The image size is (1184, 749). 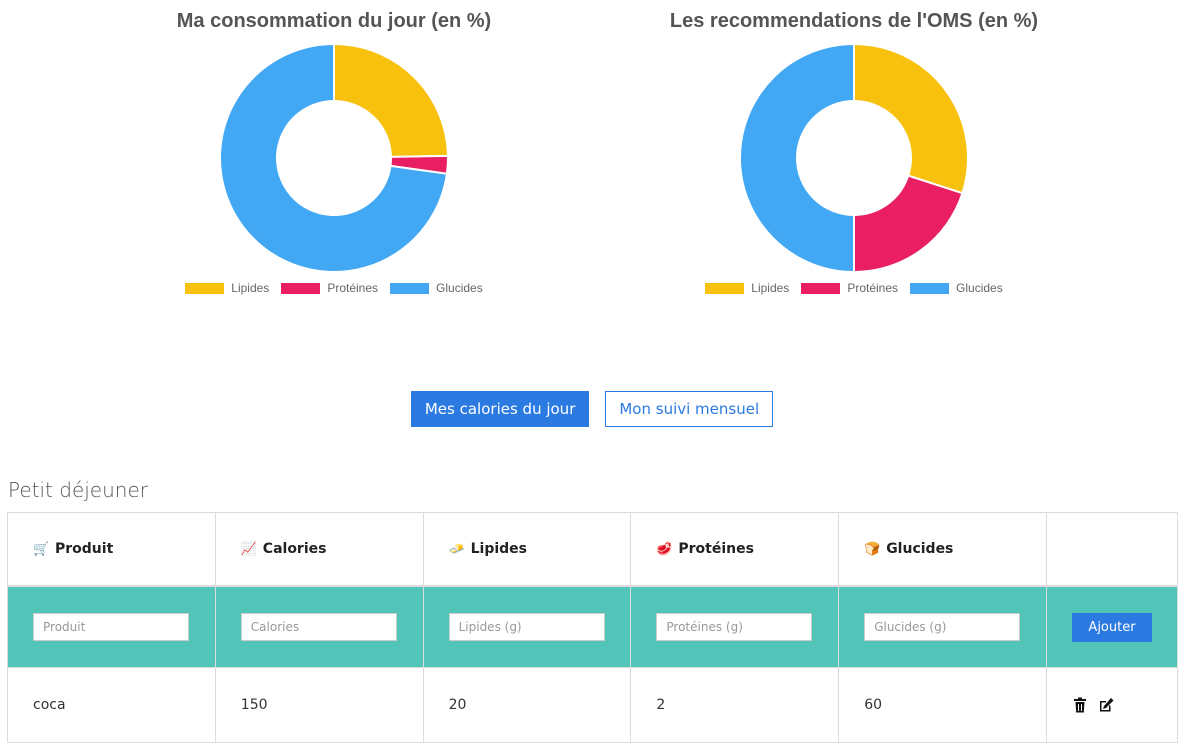 I want to click on header-glucides: 🍞 Glucides, so click(x=942, y=549).